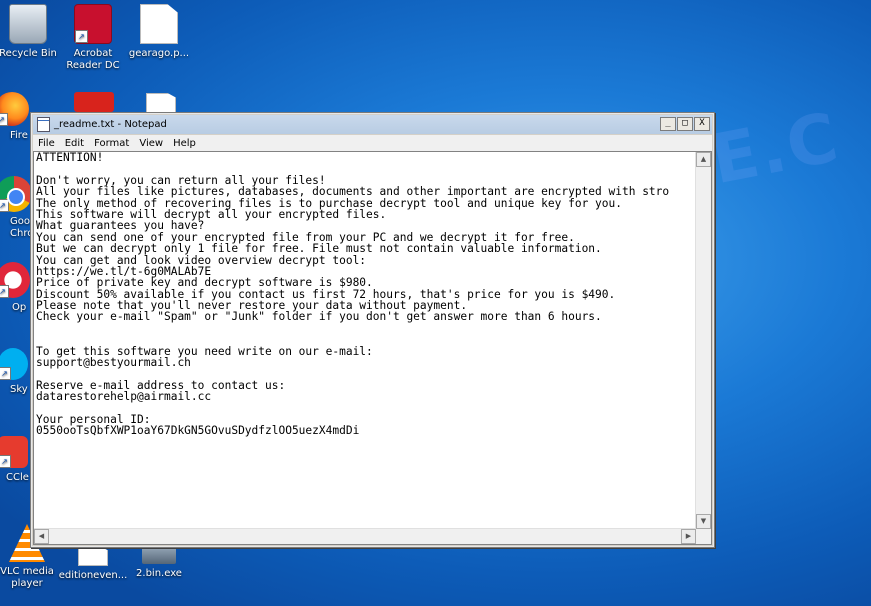 The image size is (871, 606). Describe the element at coordinates (151, 143) in the screenshot. I see `menu-view: View` at that location.